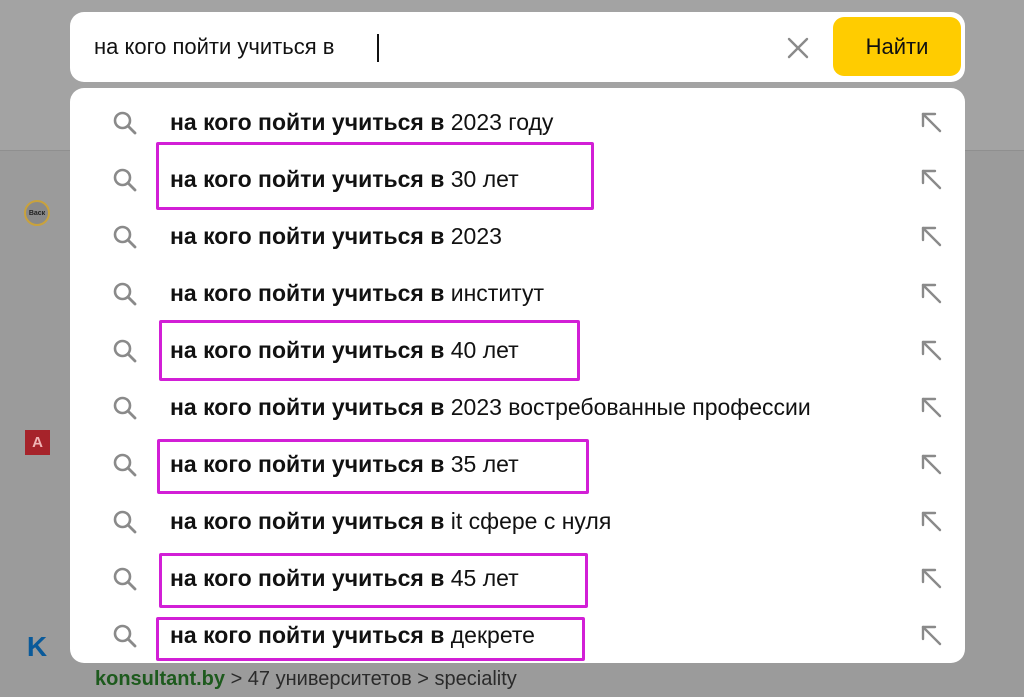 This screenshot has width=1024, height=697. What do you see at coordinates (481, 179) in the screenshot?
I see `suggestion-completion: 30 лет` at bounding box center [481, 179].